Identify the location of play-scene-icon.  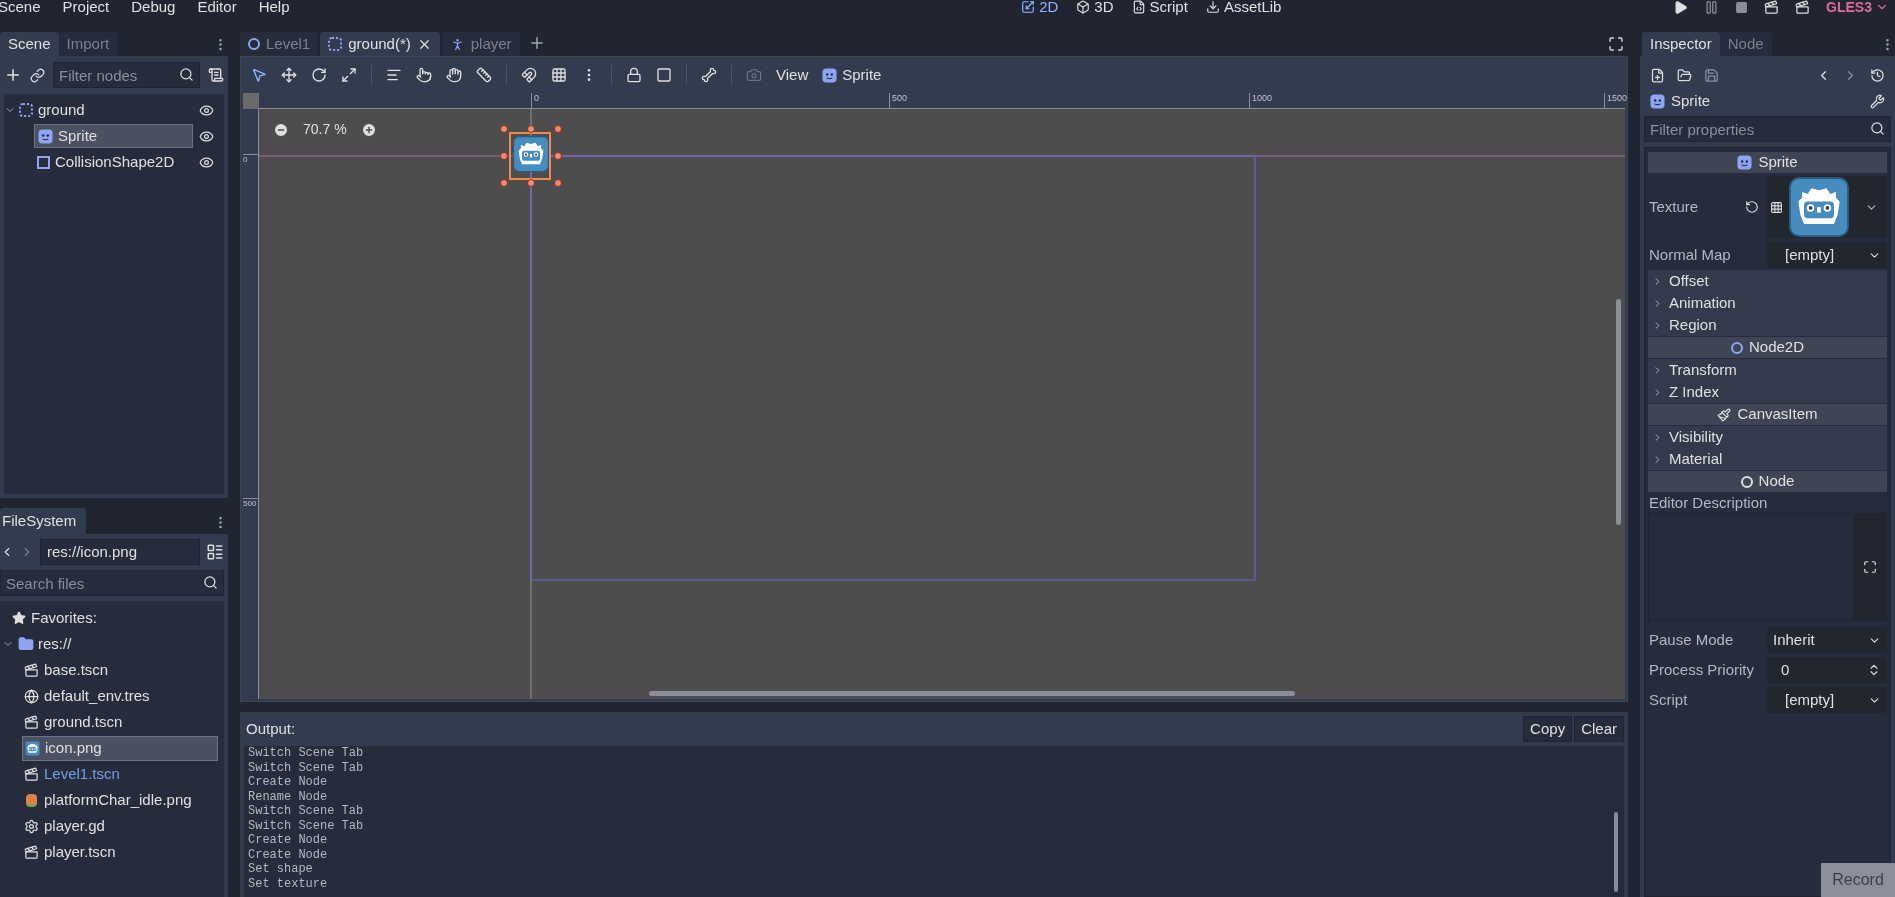
(1772, 7).